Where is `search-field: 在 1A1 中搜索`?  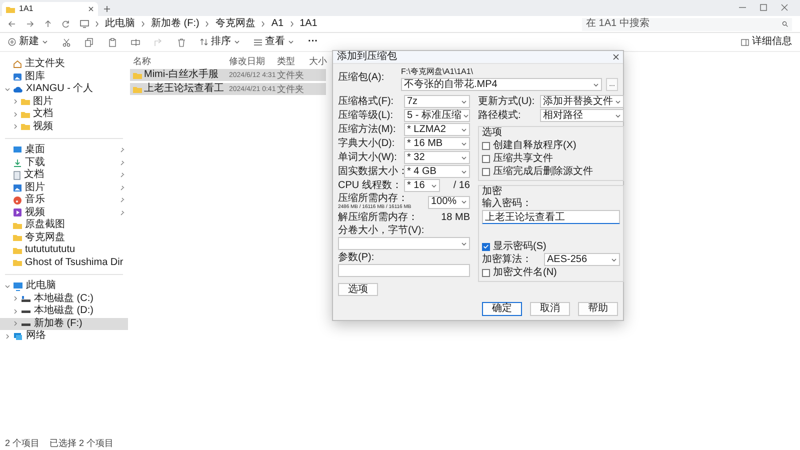
search-field: 在 1A1 中搜索 is located at coordinates (687, 24).